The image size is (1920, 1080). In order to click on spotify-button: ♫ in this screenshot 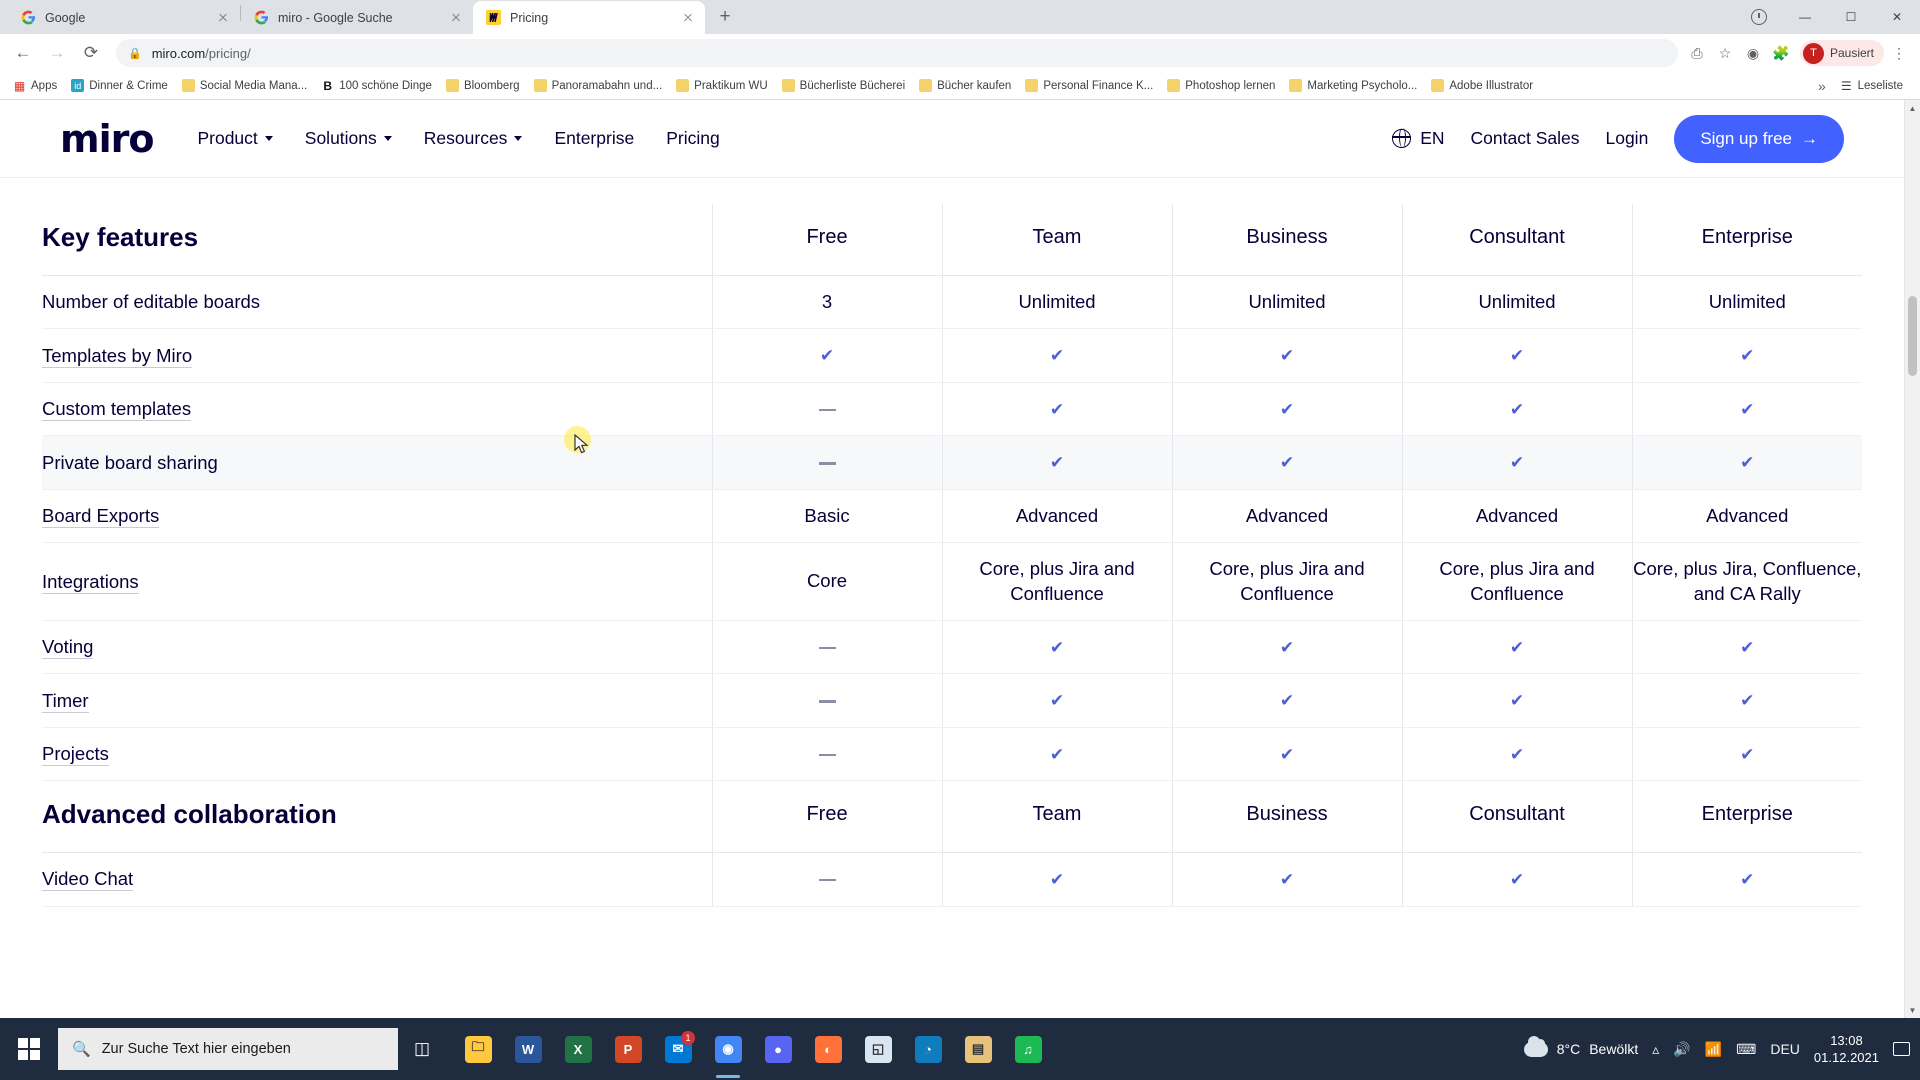, I will do `click(1028, 1049)`.